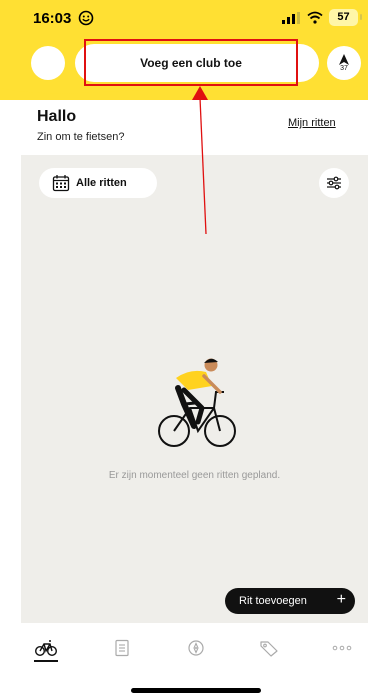 Image resolution: width=368 pixels, height=693 pixels. What do you see at coordinates (273, 601) in the screenshot?
I see `add-ride-label: Rit toevoegen` at bounding box center [273, 601].